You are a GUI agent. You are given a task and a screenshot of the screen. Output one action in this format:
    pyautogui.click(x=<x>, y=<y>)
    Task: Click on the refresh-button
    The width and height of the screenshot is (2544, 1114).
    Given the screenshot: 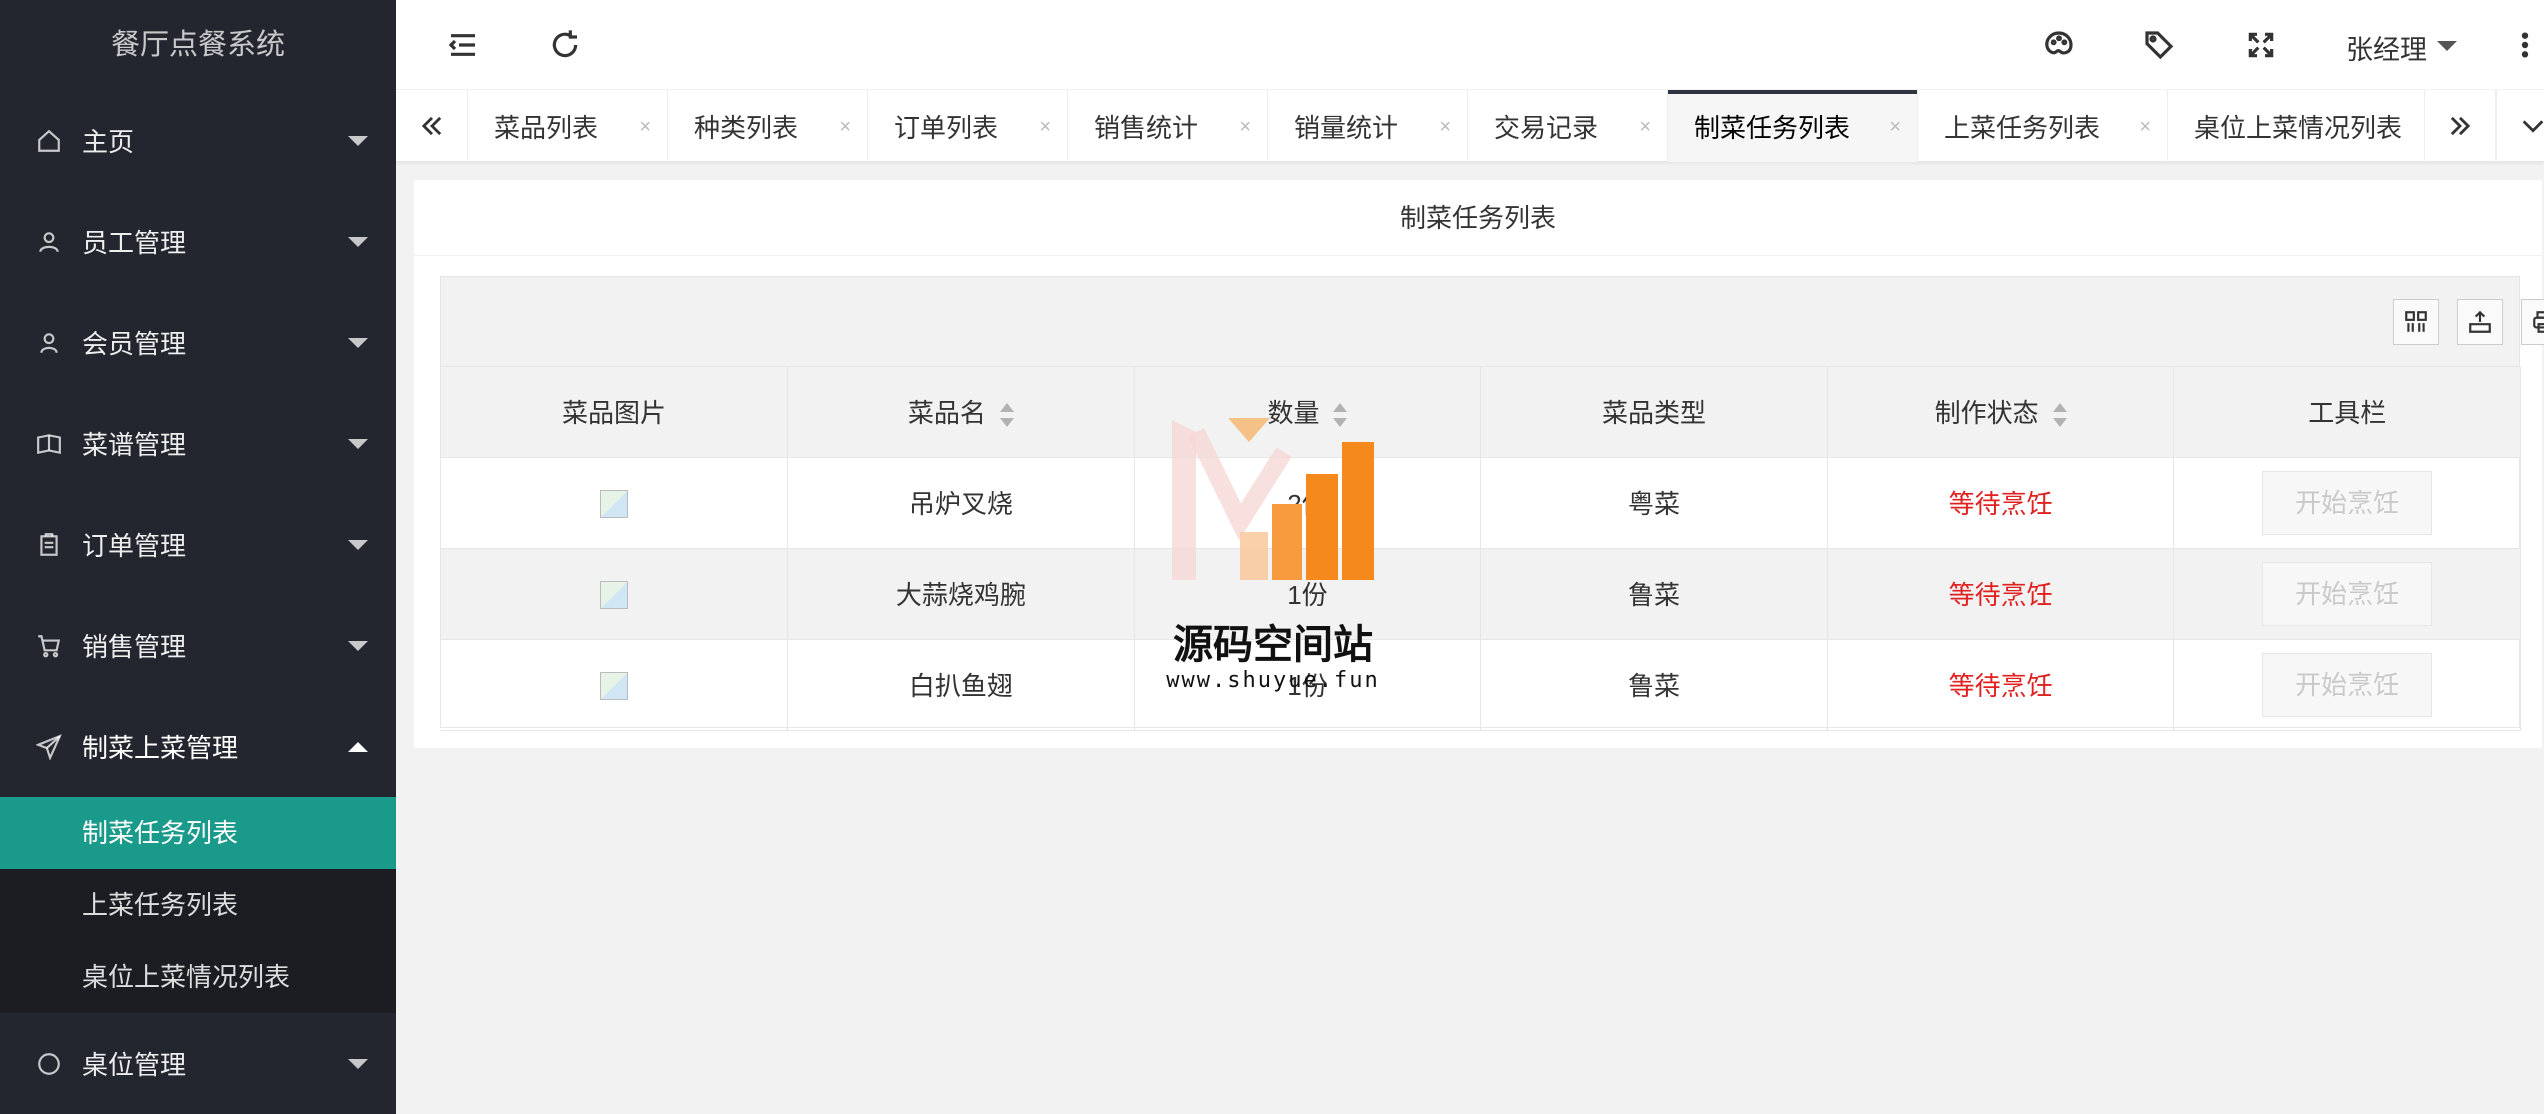 What is the action you would take?
    pyautogui.click(x=565, y=45)
    